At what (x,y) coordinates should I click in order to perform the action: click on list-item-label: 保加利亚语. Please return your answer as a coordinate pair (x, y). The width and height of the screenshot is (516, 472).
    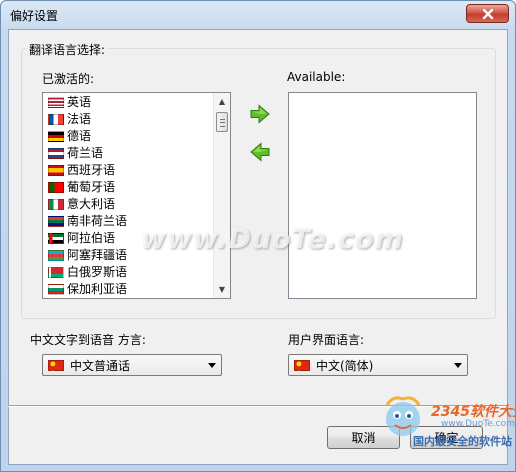
    Looking at the image, I should click on (97, 289).